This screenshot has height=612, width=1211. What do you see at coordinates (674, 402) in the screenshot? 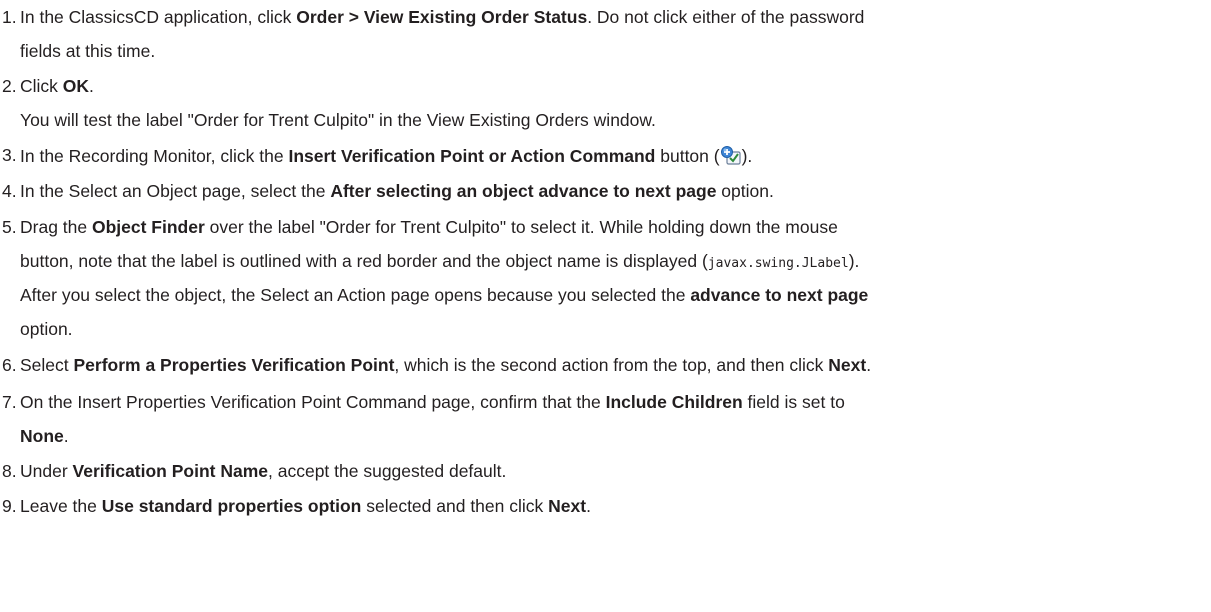
I see `field-name: Include Children` at bounding box center [674, 402].